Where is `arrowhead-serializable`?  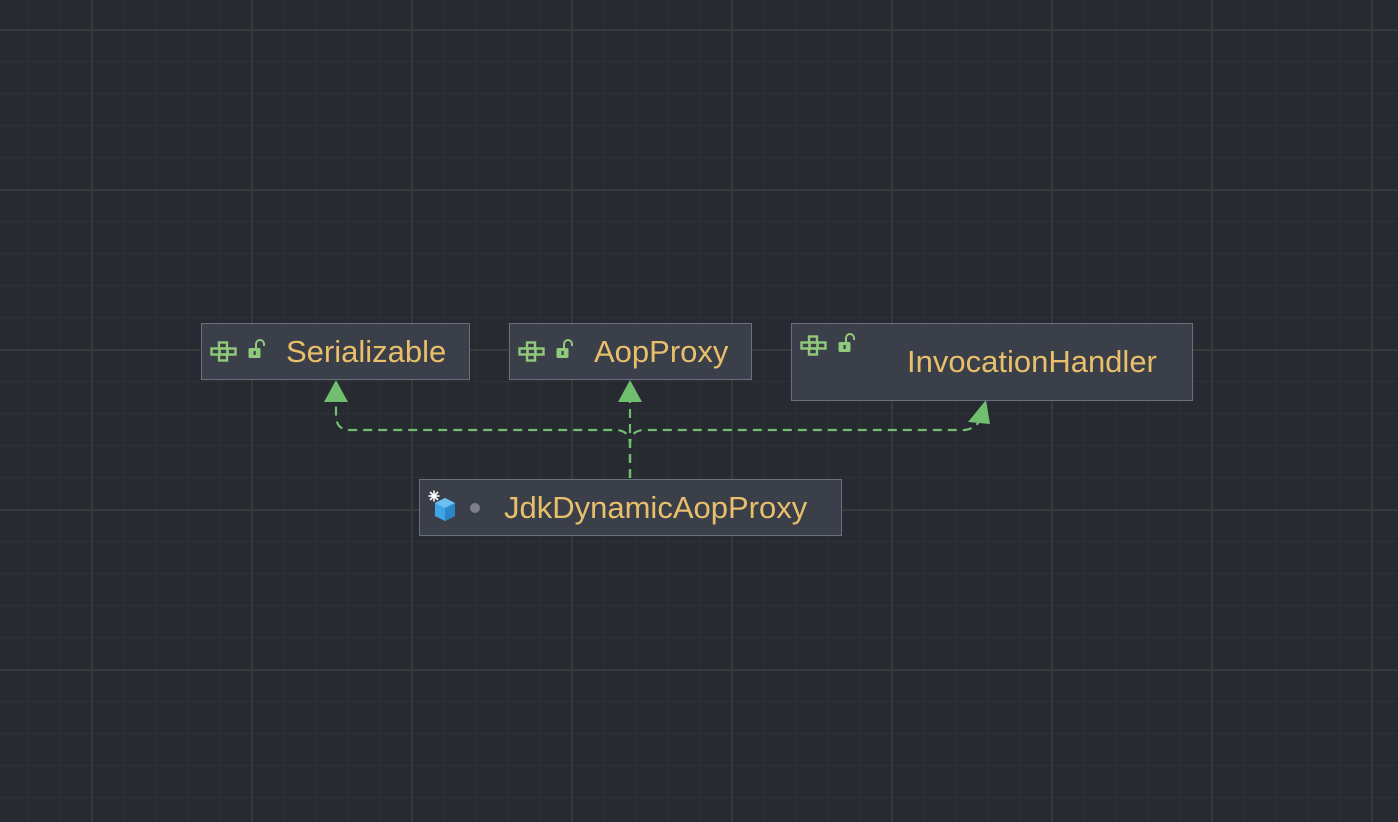
arrowhead-serializable is located at coordinates (336, 391).